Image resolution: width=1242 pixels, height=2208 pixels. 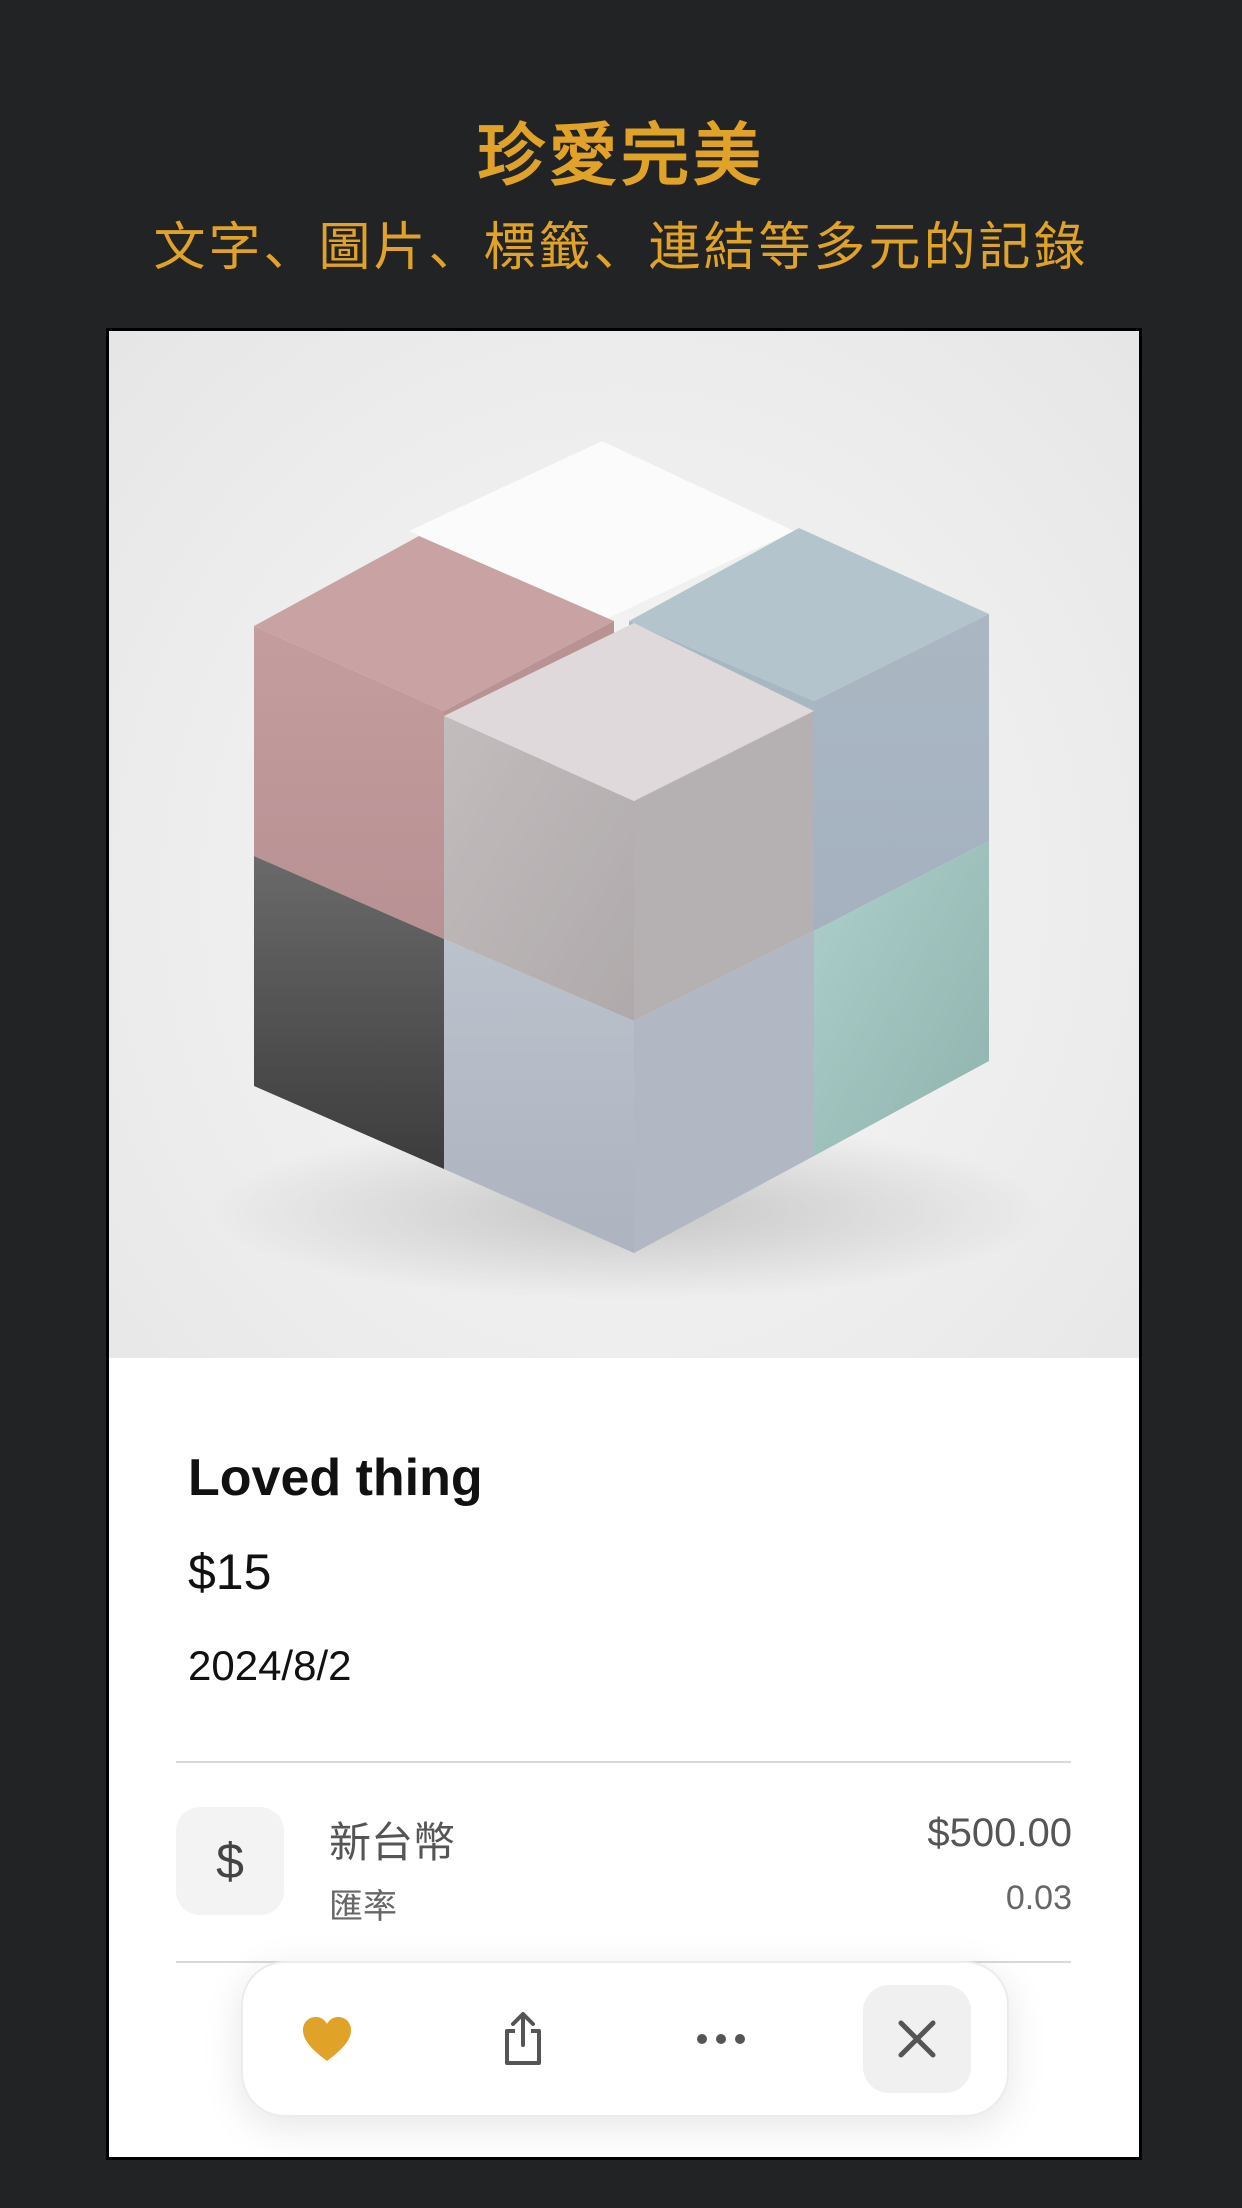 What do you see at coordinates (270, 1665) in the screenshot?
I see `item-date: 2024/8/2` at bounding box center [270, 1665].